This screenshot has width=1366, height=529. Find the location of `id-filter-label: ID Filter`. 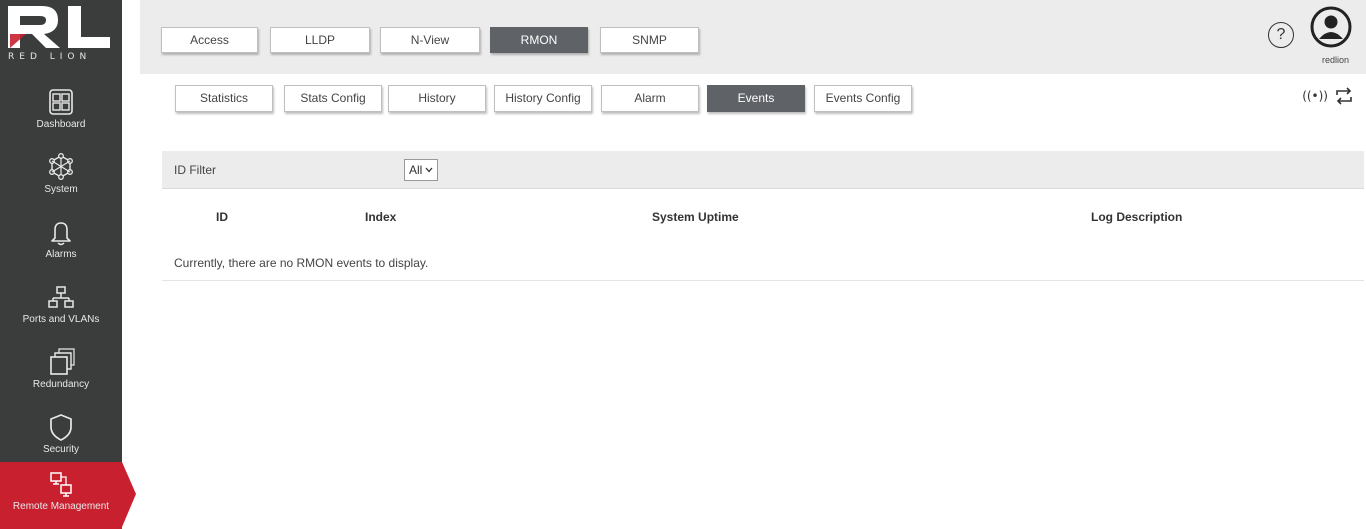

id-filter-label: ID Filter is located at coordinates (195, 170).